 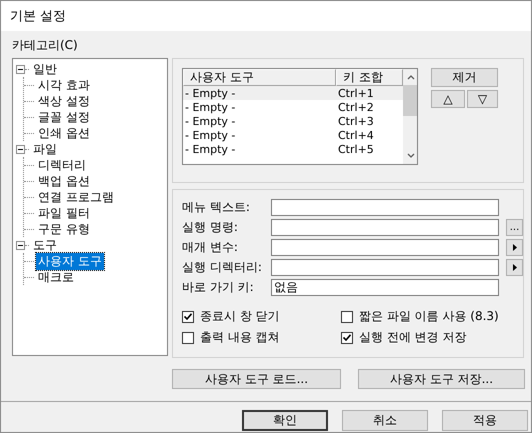 What do you see at coordinates (482, 99) in the screenshot?
I see `move-down-button: ▽` at bounding box center [482, 99].